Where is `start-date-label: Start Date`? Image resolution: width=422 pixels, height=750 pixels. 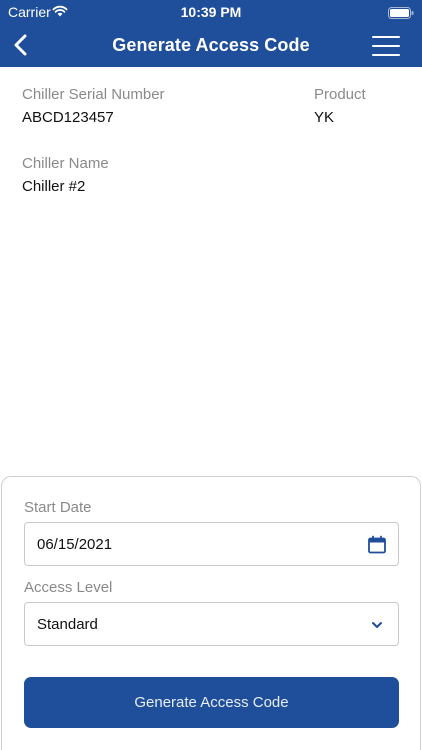 start-date-label: Start Date is located at coordinates (58, 507).